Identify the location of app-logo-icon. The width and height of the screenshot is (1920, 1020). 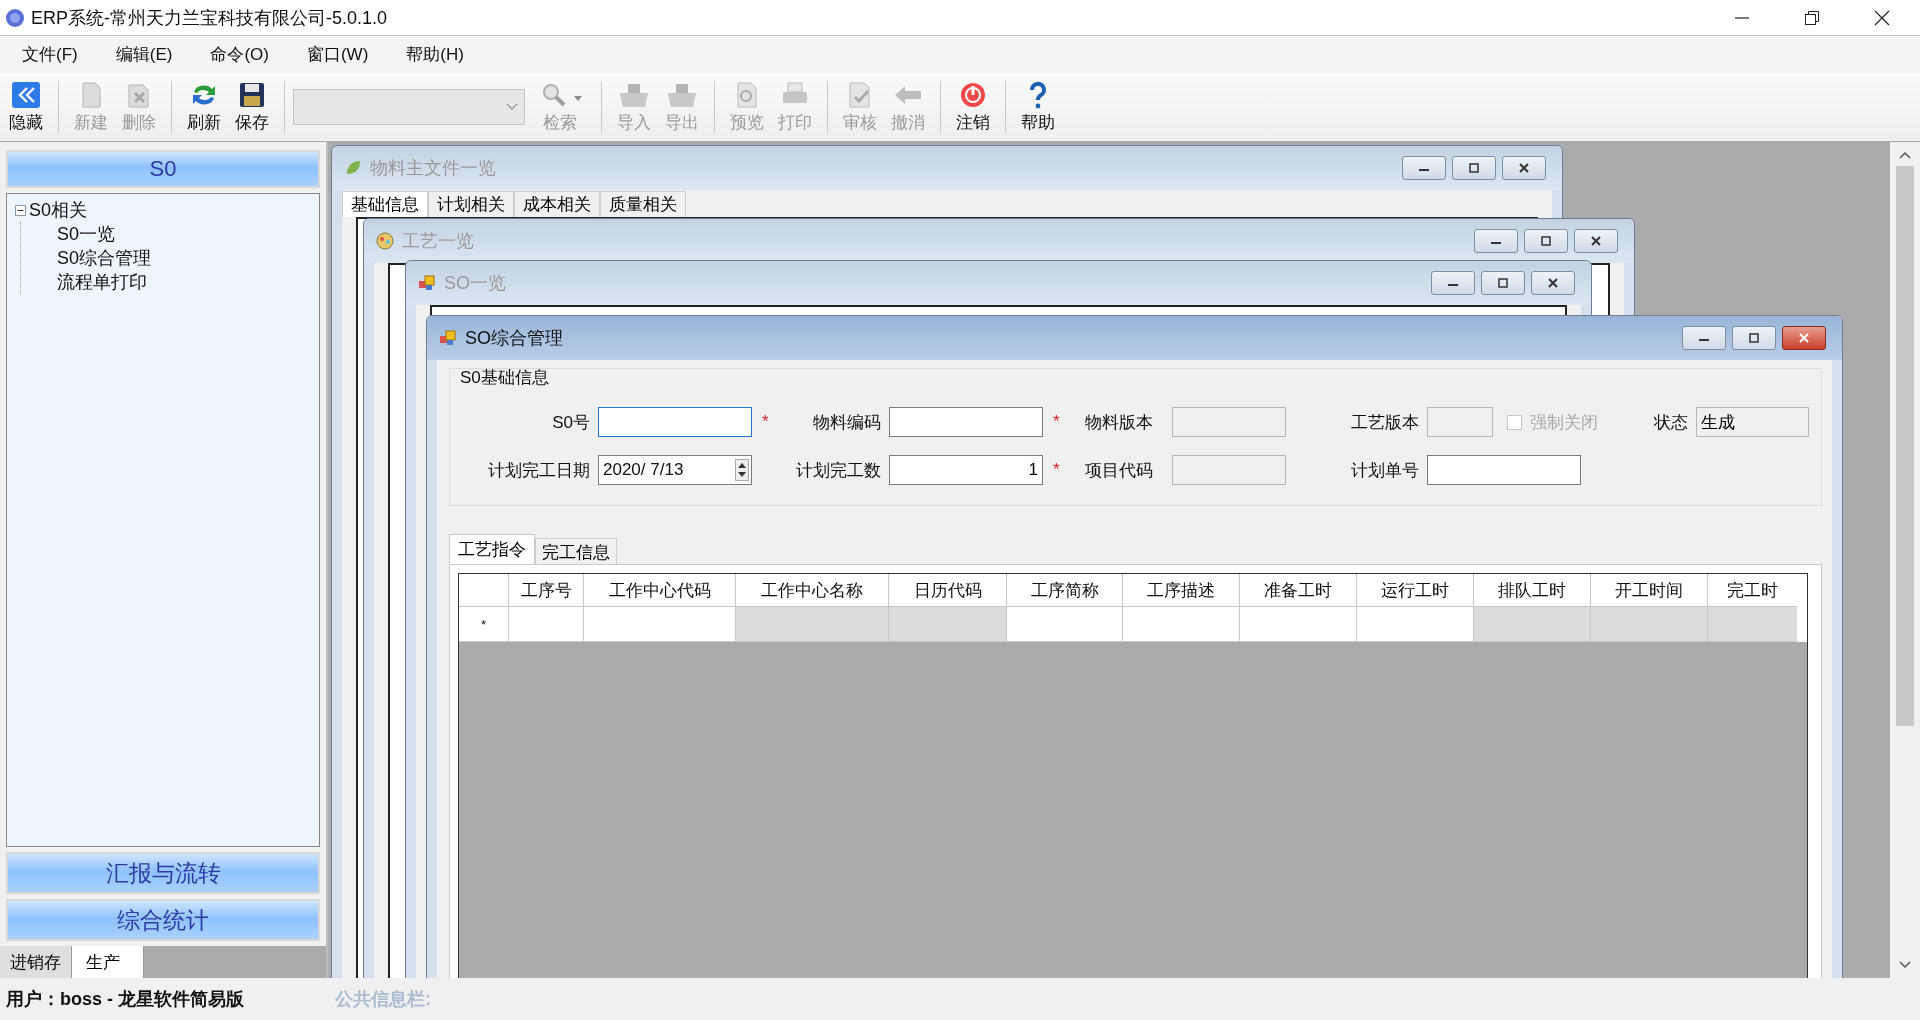
(15, 17).